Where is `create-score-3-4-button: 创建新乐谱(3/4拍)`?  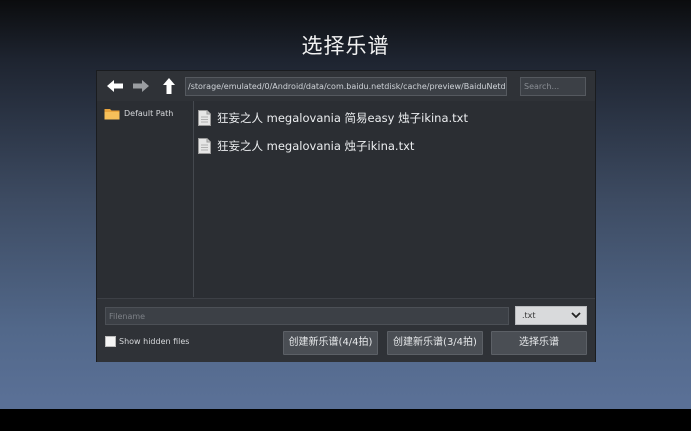 create-score-3-4-button: 创建新乐谱(3/4拍) is located at coordinates (435, 343).